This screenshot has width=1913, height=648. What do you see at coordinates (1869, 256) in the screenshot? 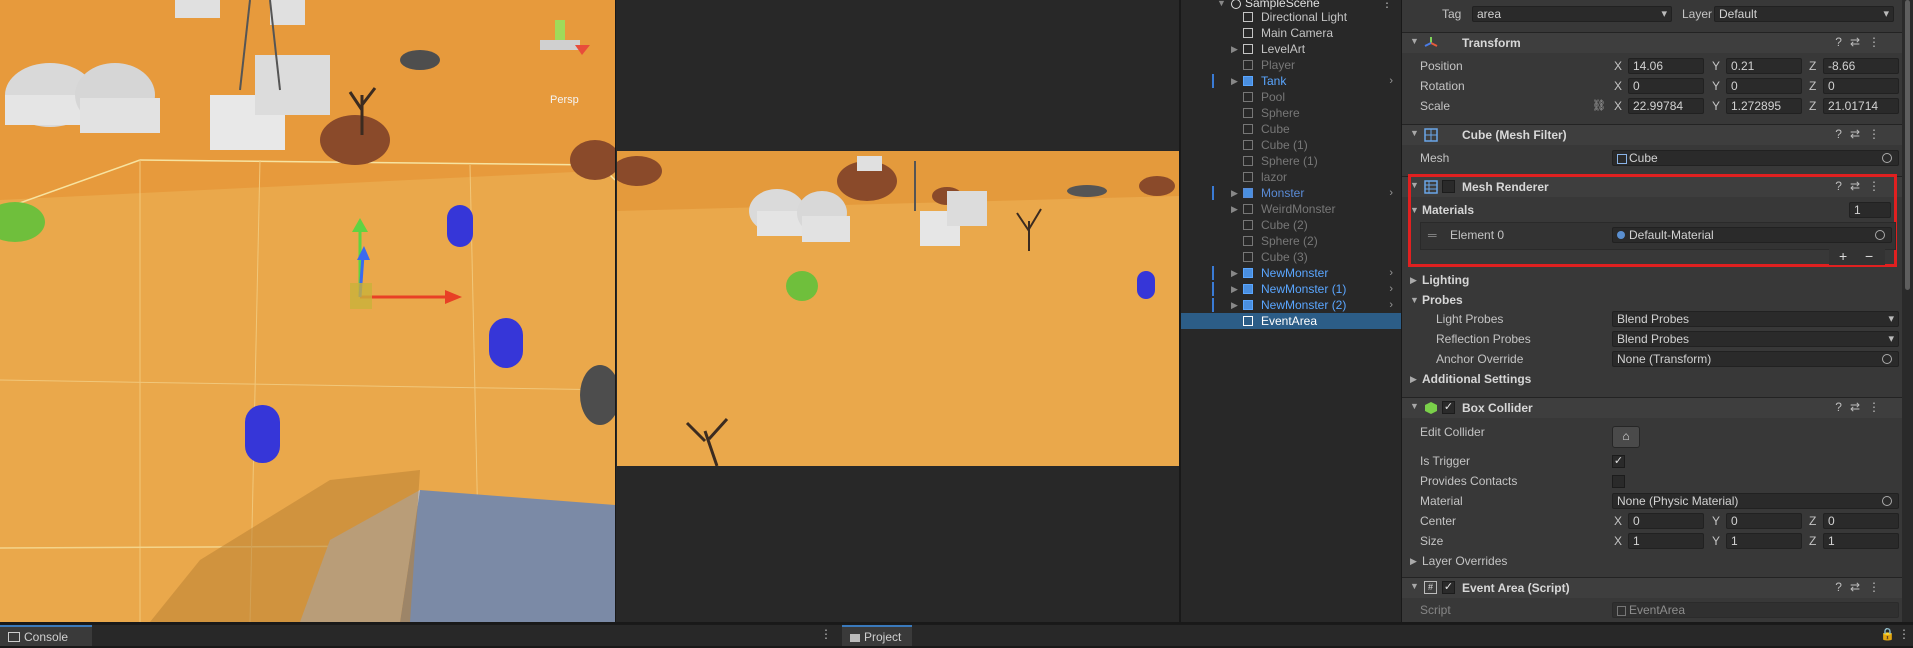
I see `remove-element-button: −` at bounding box center [1869, 256].